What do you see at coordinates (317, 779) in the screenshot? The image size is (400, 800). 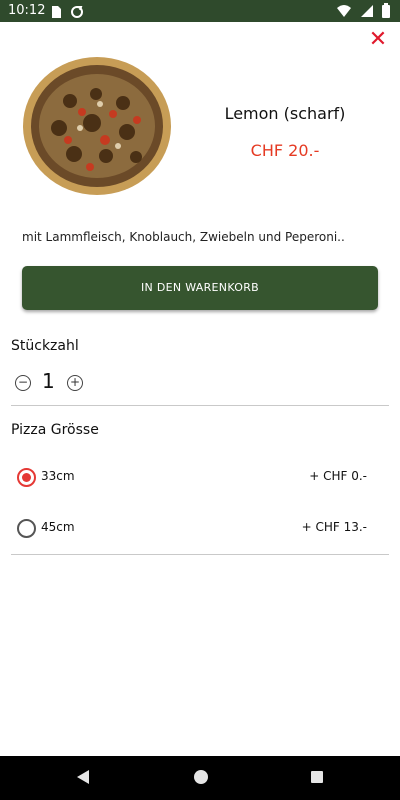 I see `recent-apps-icon` at bounding box center [317, 779].